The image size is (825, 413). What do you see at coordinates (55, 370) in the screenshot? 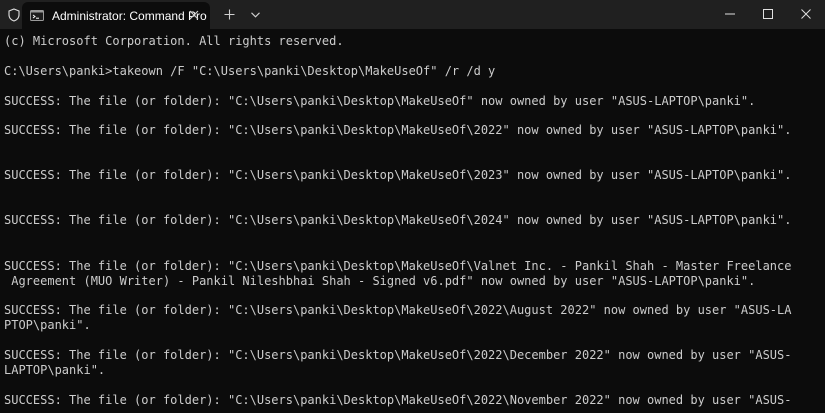
I see `console-line: LAPTOP\panki".` at bounding box center [55, 370].